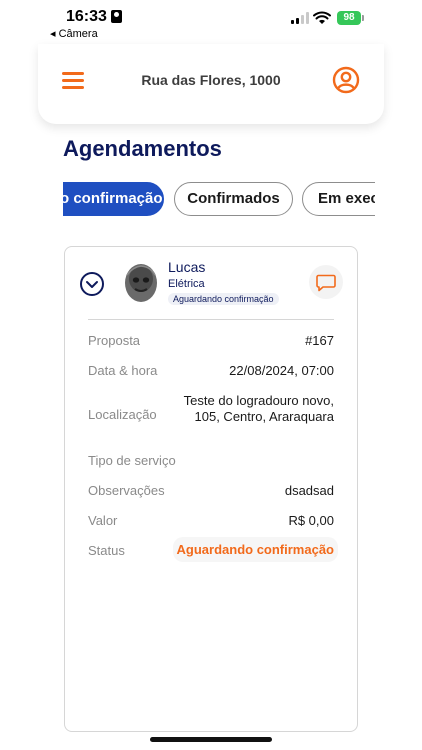 The height and width of the screenshot is (750, 422). What do you see at coordinates (103, 520) in the screenshot?
I see `valor-label: Valor` at bounding box center [103, 520].